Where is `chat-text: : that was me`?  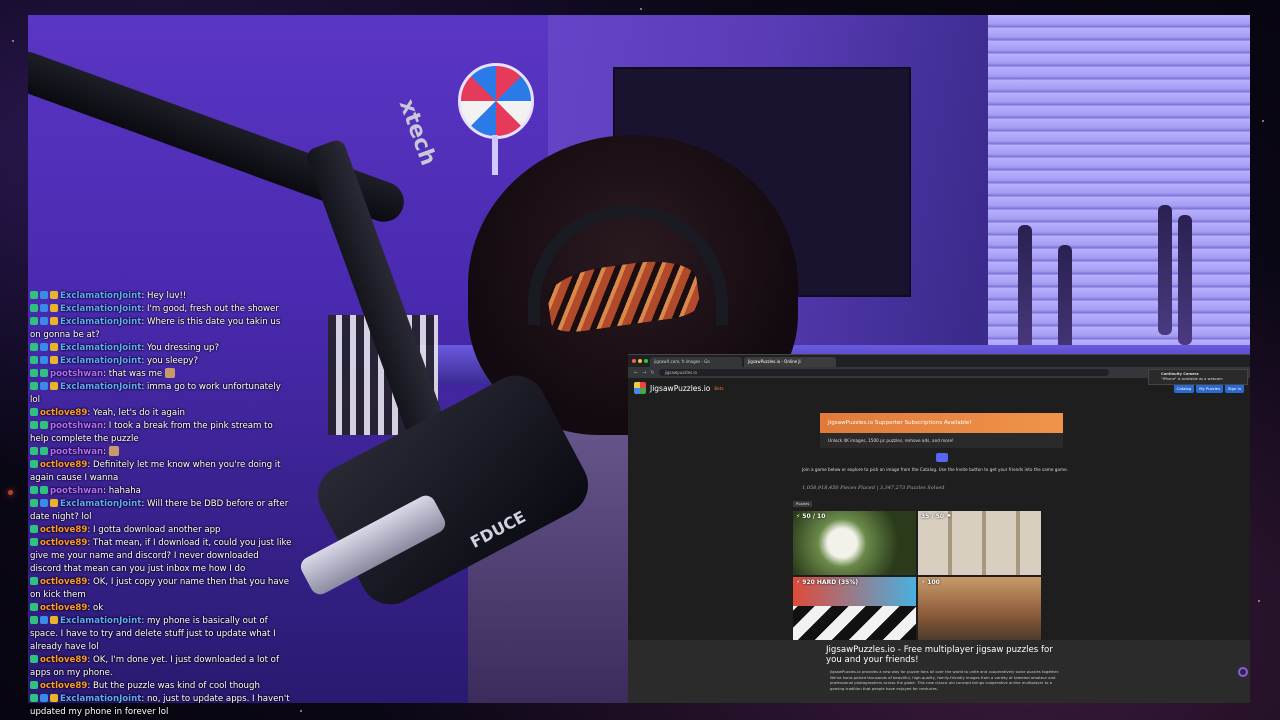
chat-text: : that was me is located at coordinates (133, 374).